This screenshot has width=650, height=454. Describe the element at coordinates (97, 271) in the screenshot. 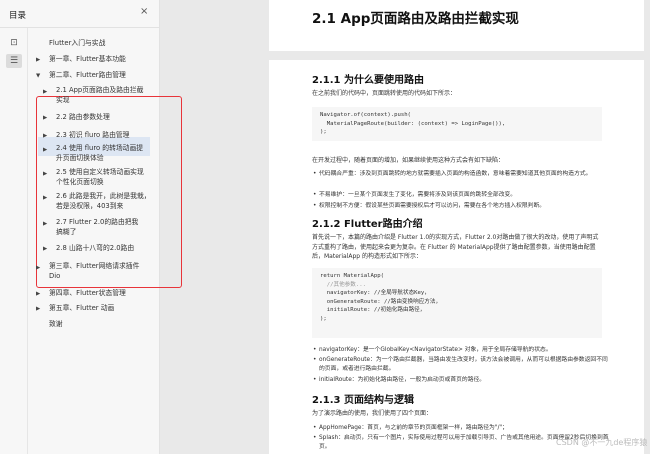

I see `toc-item-ch3: 第三章、Flutter网络请求插件Dio` at that location.